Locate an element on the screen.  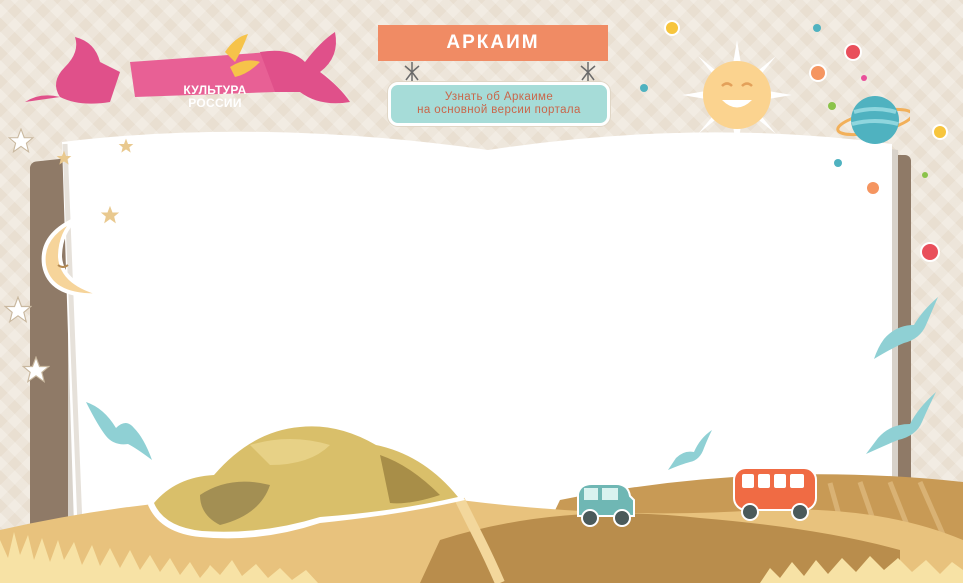
culture-russia-logo: КУЛЬТУРА РОССИИ is located at coordinates (185, 68).